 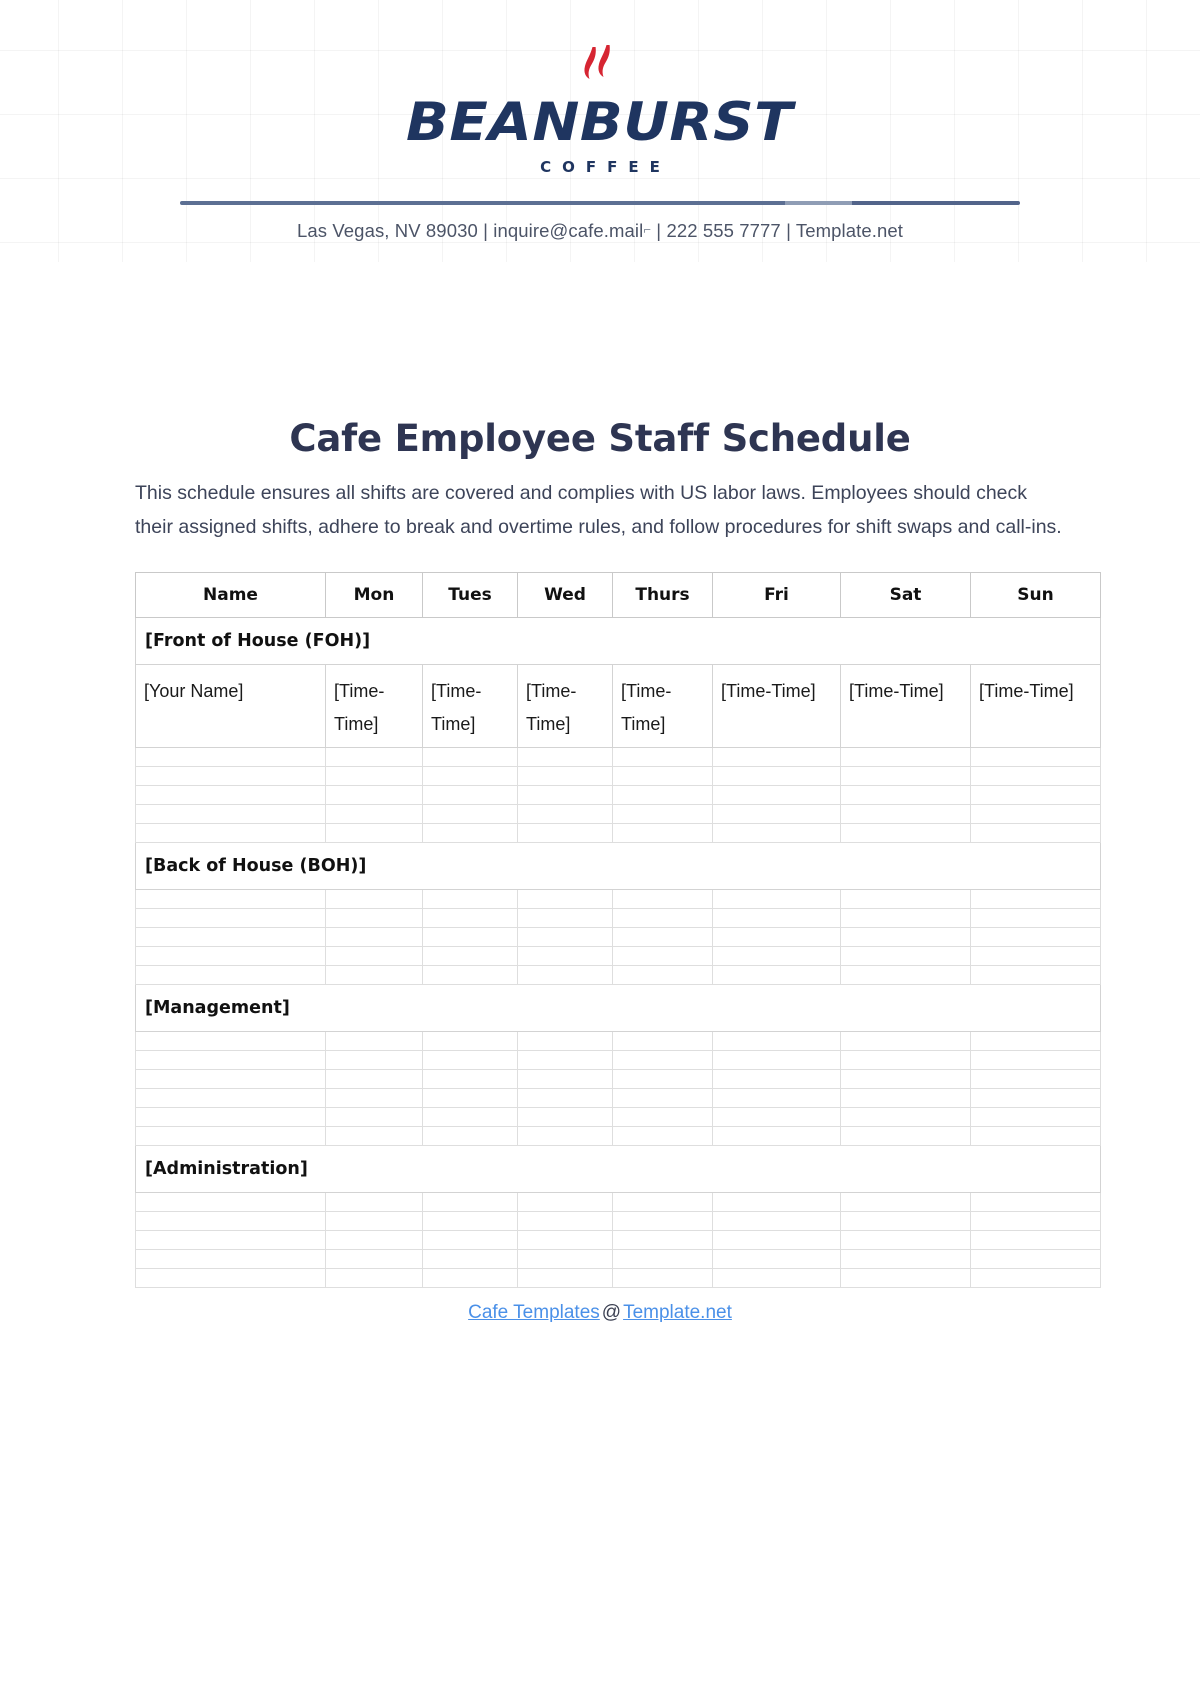 I want to click on template-net-link: Template.net, so click(x=677, y=1312).